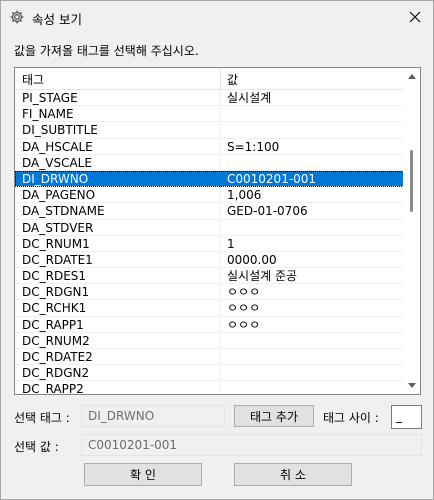 The width and height of the screenshot is (434, 500). I want to click on table-row: FI_NAME, so click(209, 114).